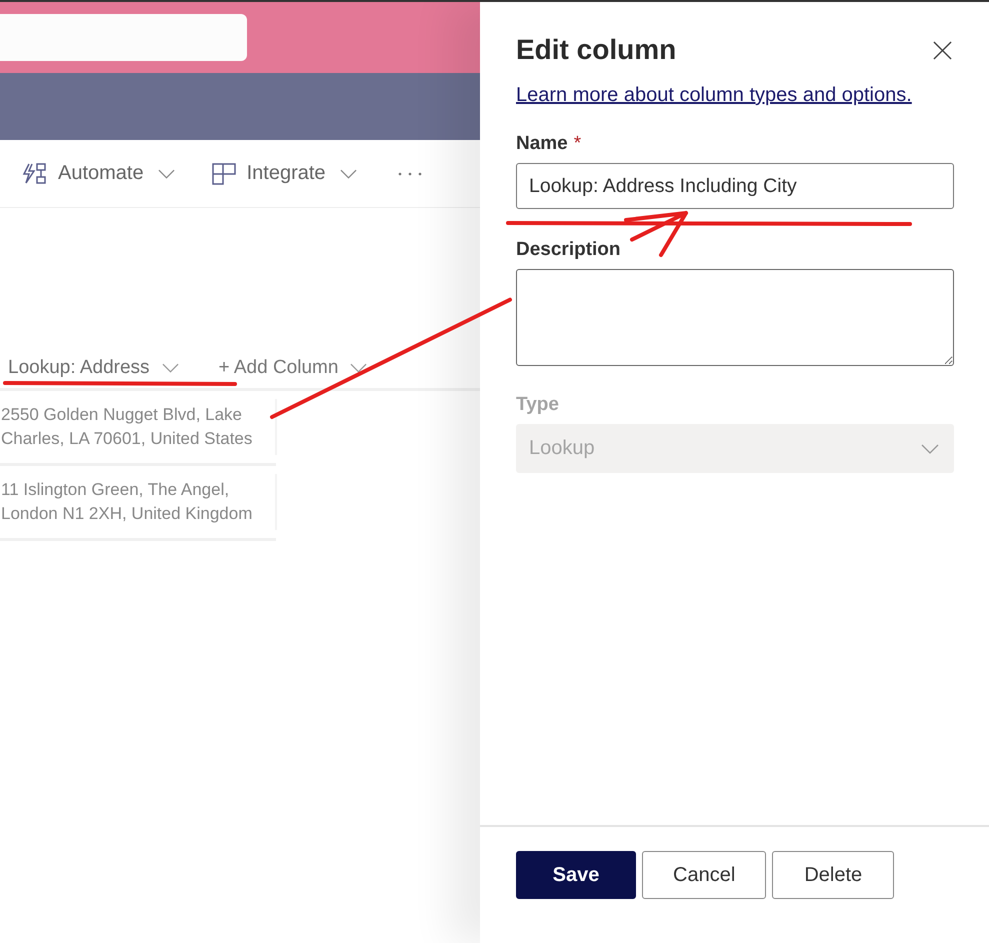 This screenshot has width=989, height=943. I want to click on required-mark: *, so click(578, 144).